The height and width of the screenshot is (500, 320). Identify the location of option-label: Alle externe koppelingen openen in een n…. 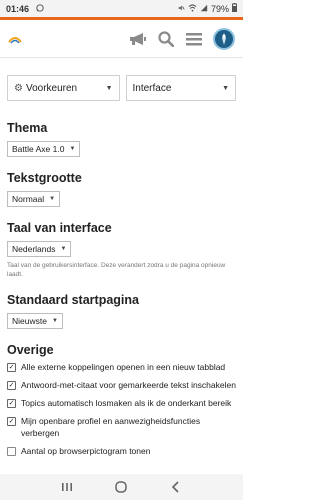
(123, 367).